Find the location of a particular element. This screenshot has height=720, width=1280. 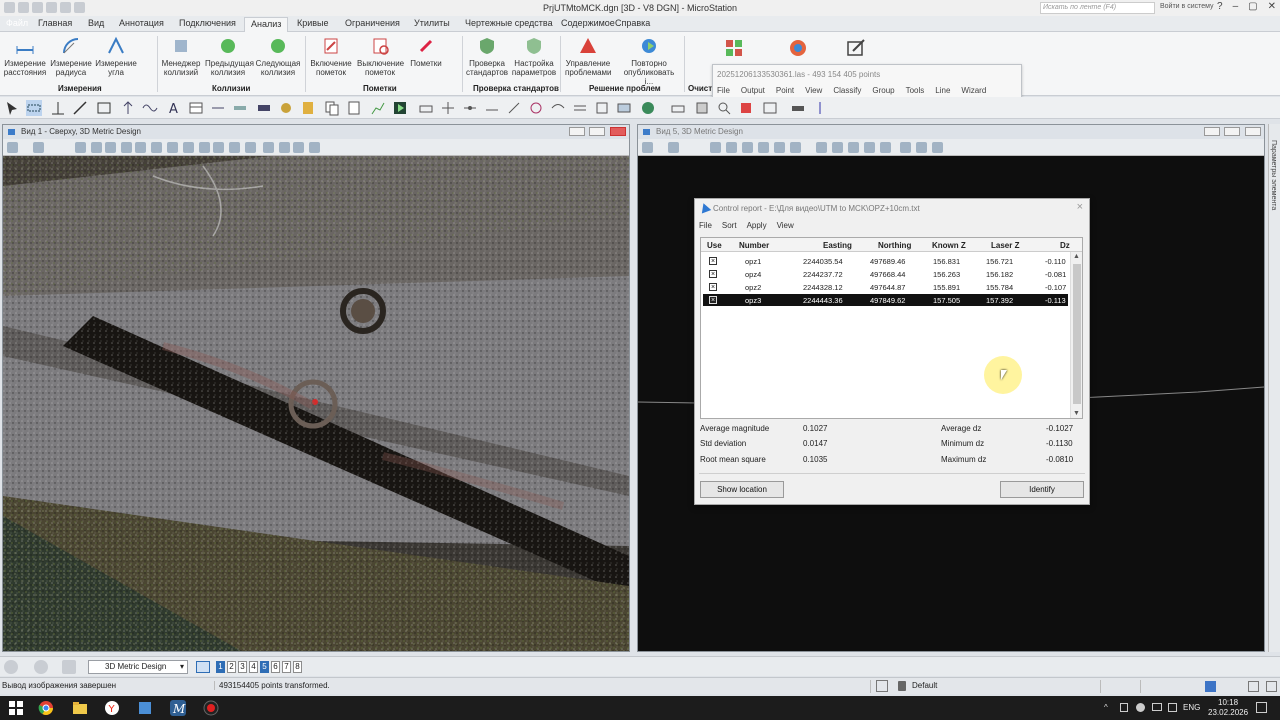

pc-menu-view: View is located at coordinates (813, 90).